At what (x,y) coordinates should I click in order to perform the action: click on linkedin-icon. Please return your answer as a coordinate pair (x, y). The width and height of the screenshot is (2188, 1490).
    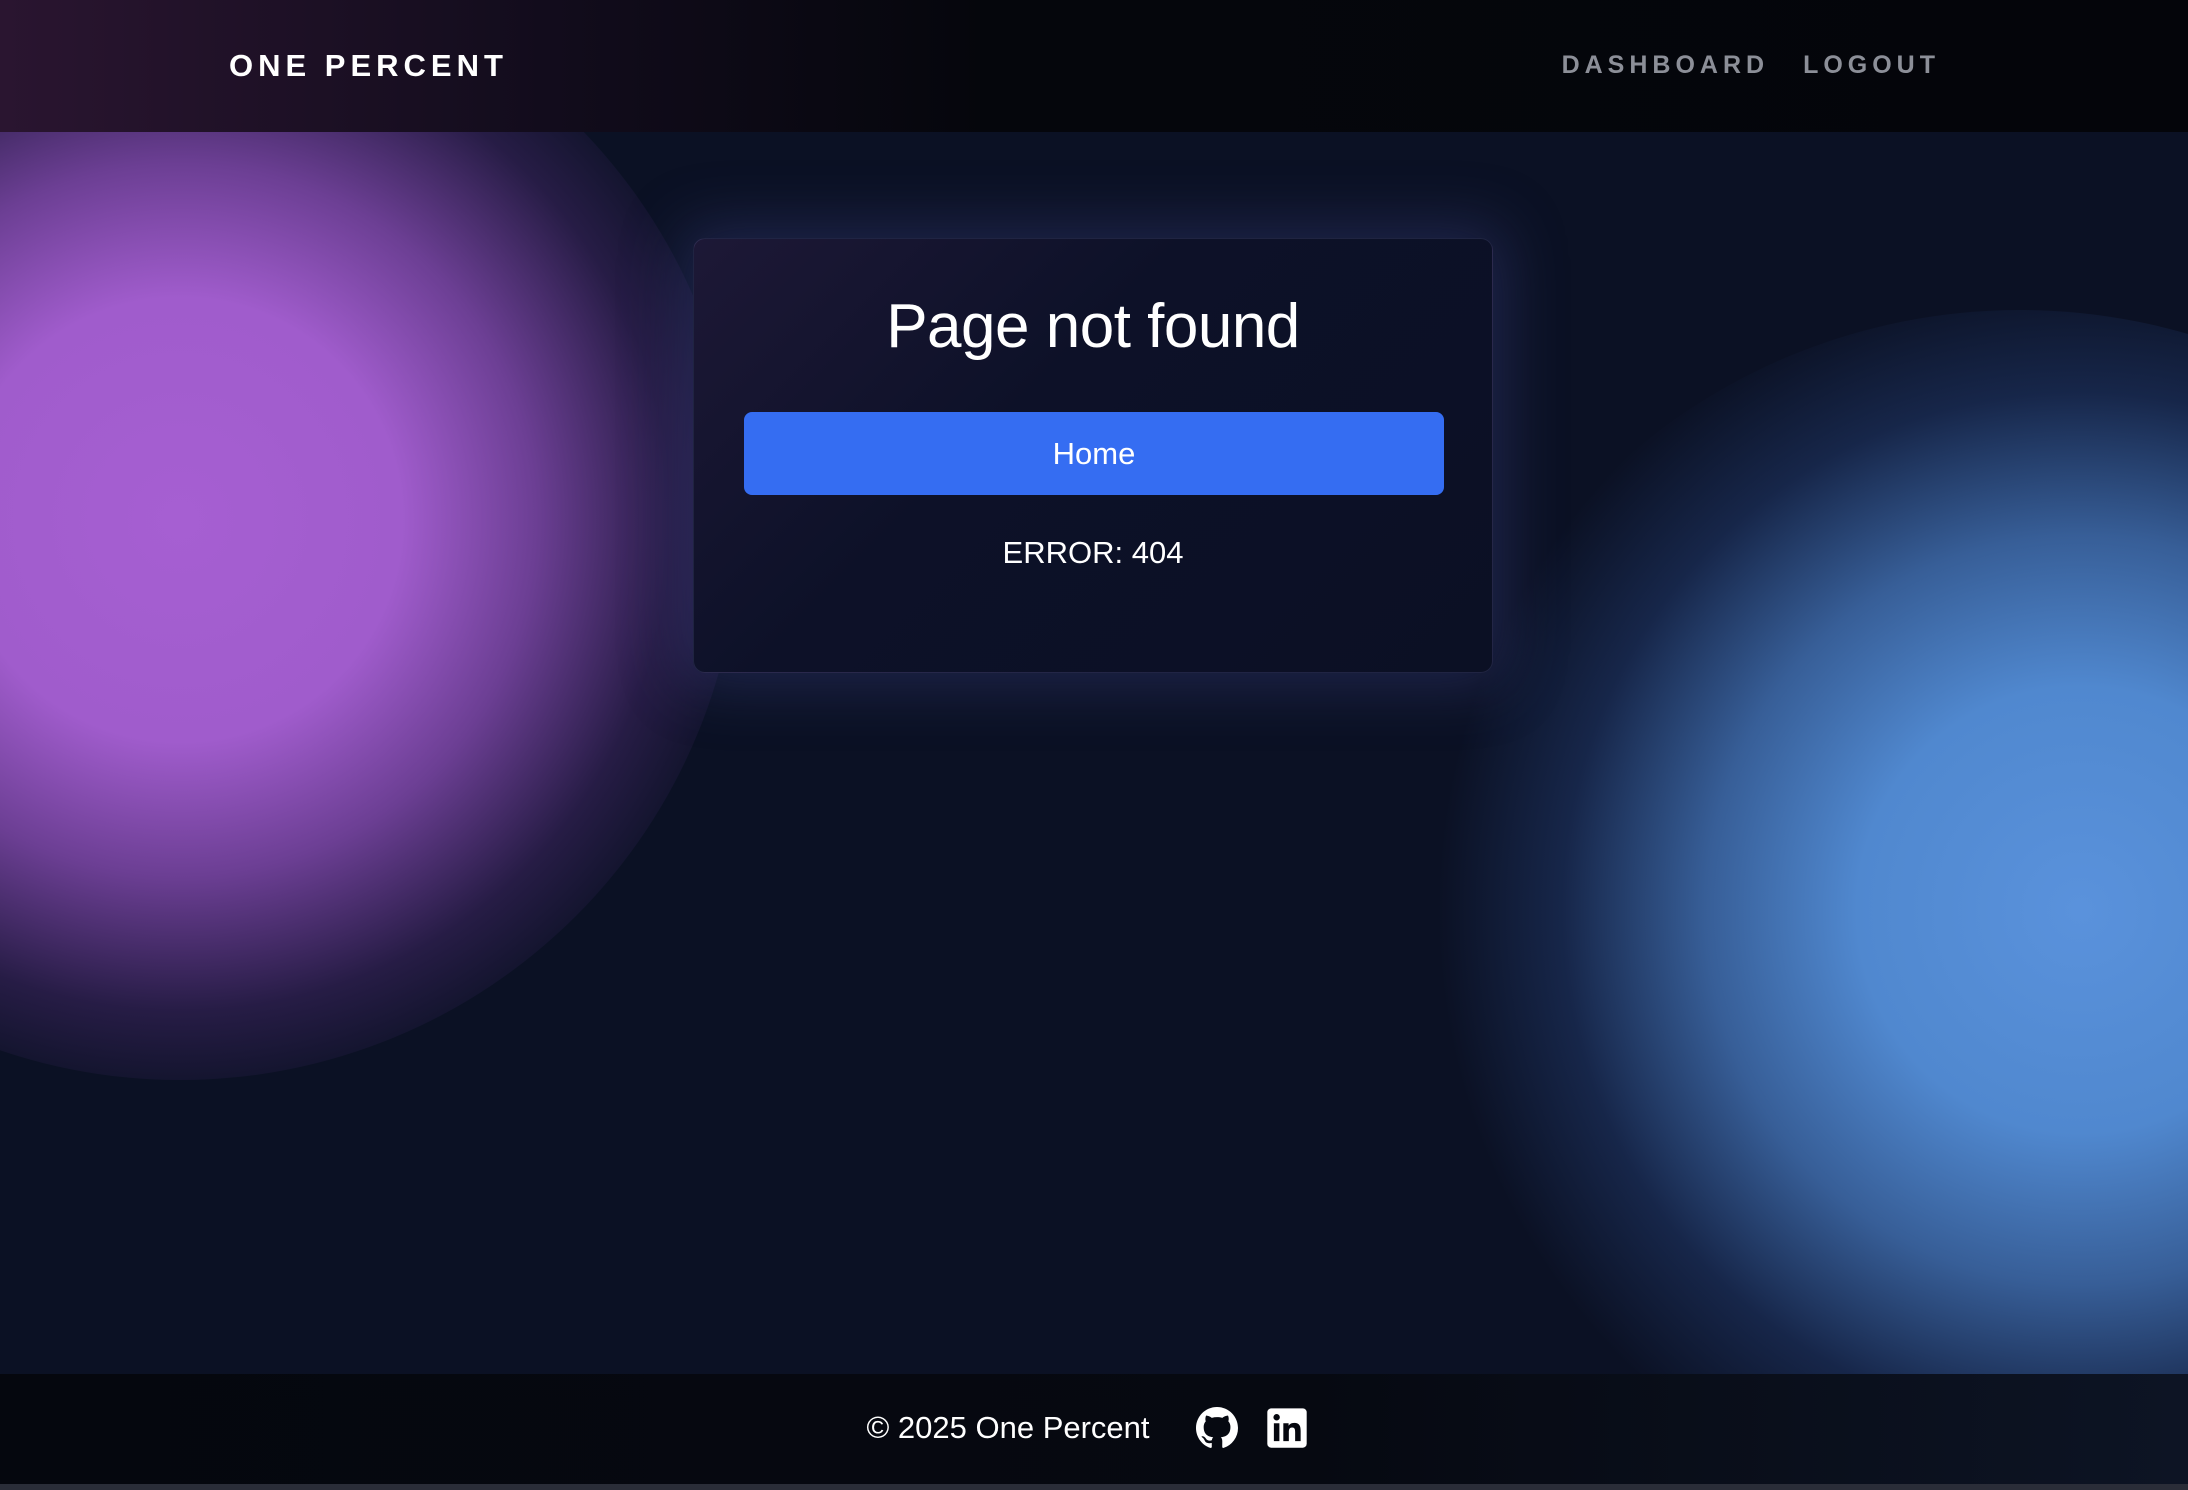
    Looking at the image, I should click on (1287, 1428).